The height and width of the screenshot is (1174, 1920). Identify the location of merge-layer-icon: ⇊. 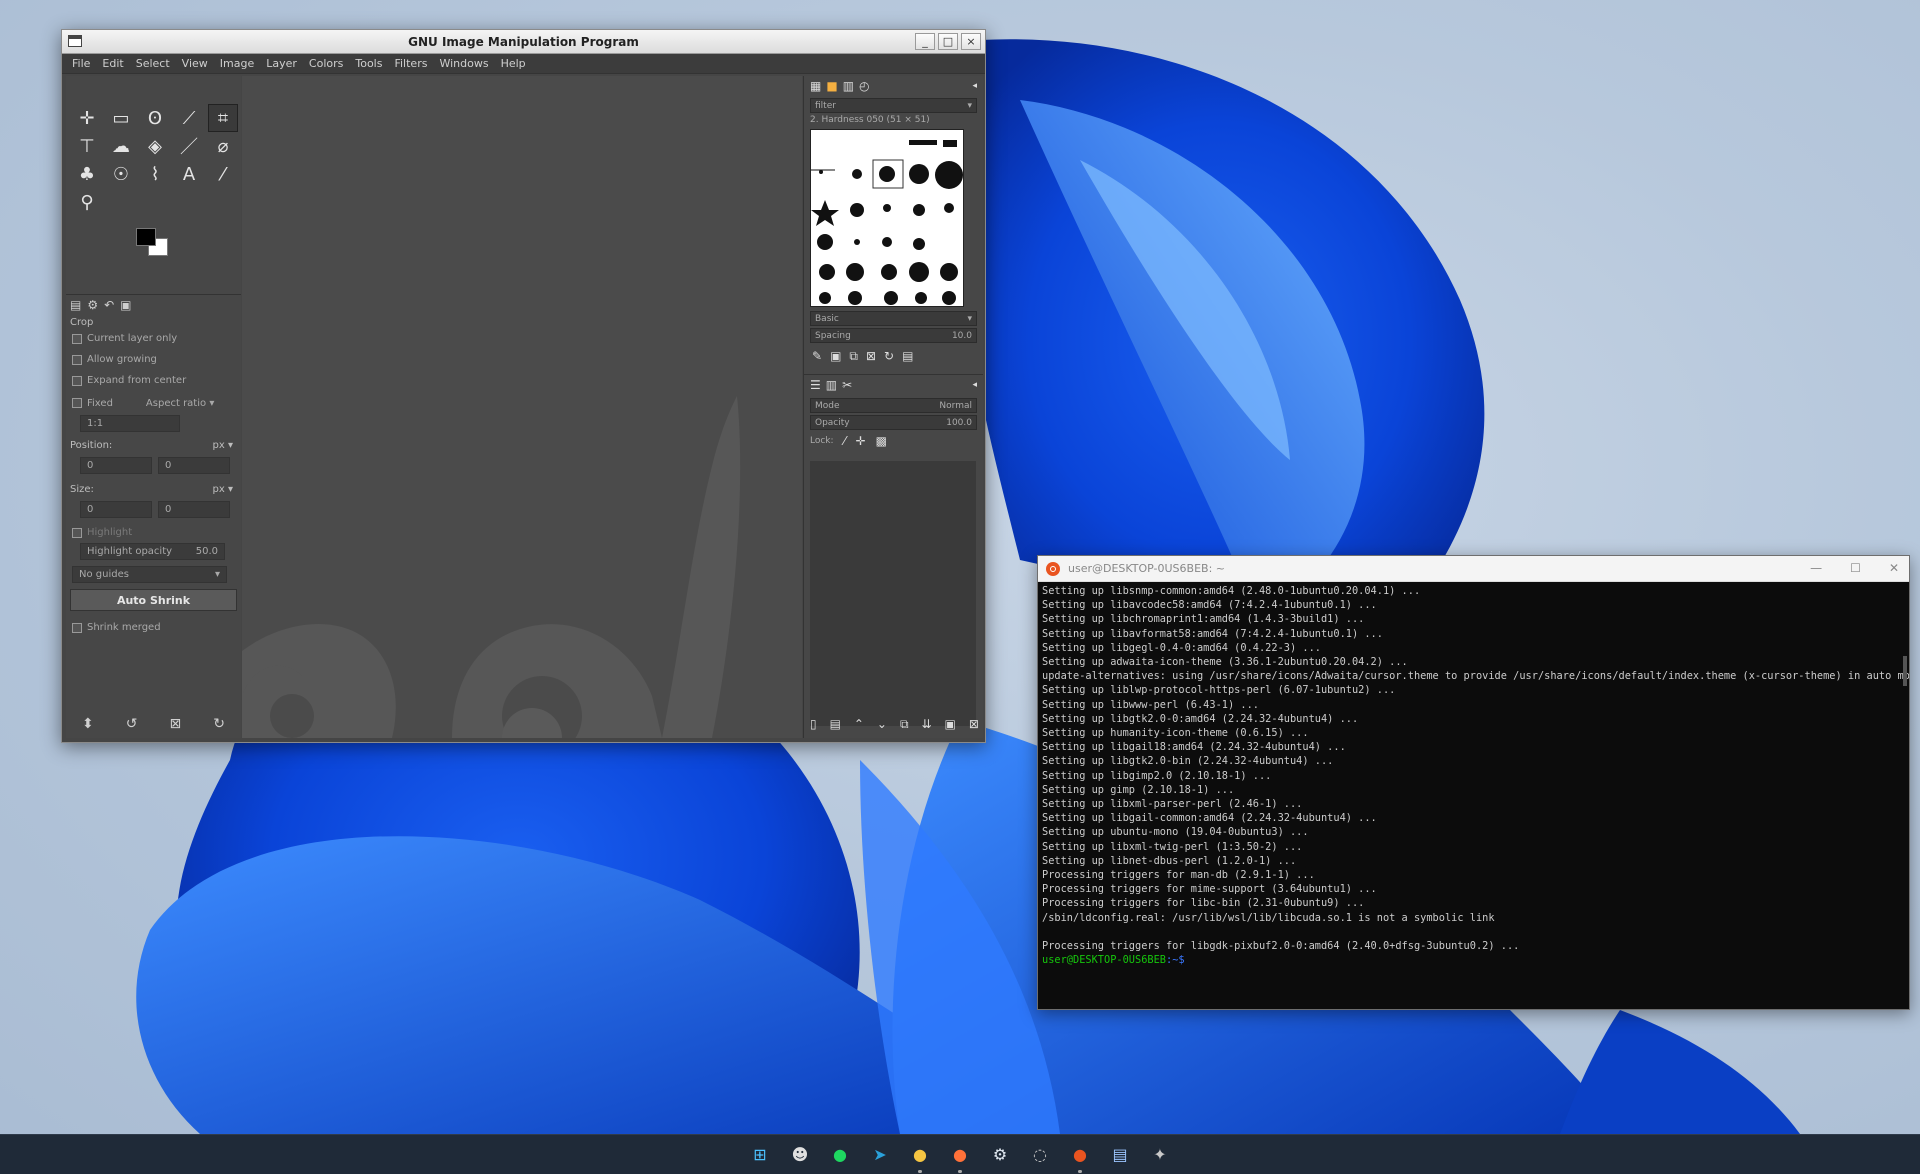
(927, 724).